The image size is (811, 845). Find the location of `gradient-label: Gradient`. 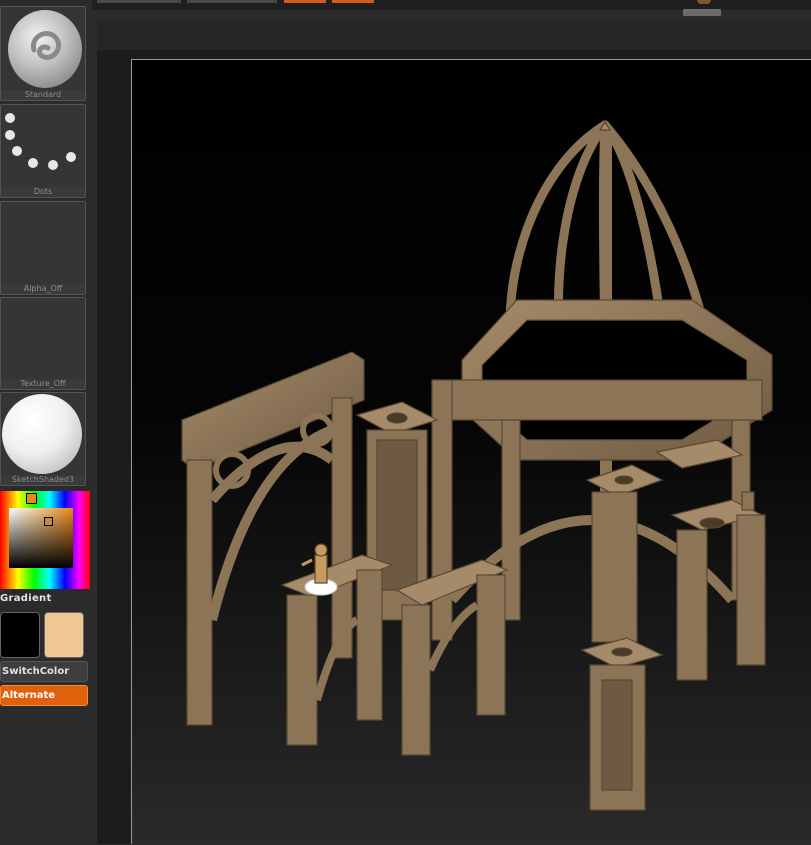

gradient-label: Gradient is located at coordinates (26, 598).